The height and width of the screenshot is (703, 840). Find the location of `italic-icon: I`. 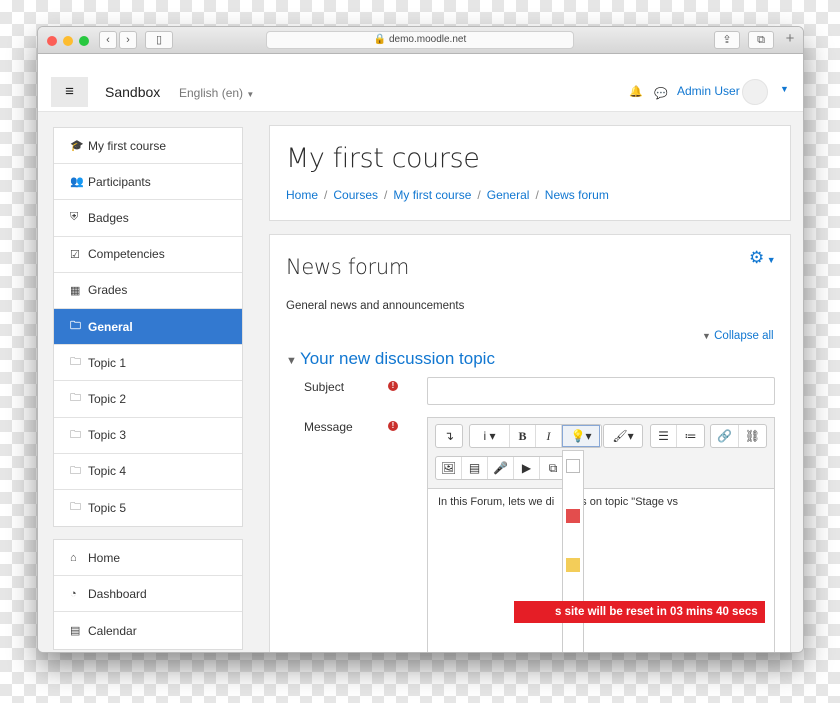

italic-icon: I is located at coordinates (549, 436).